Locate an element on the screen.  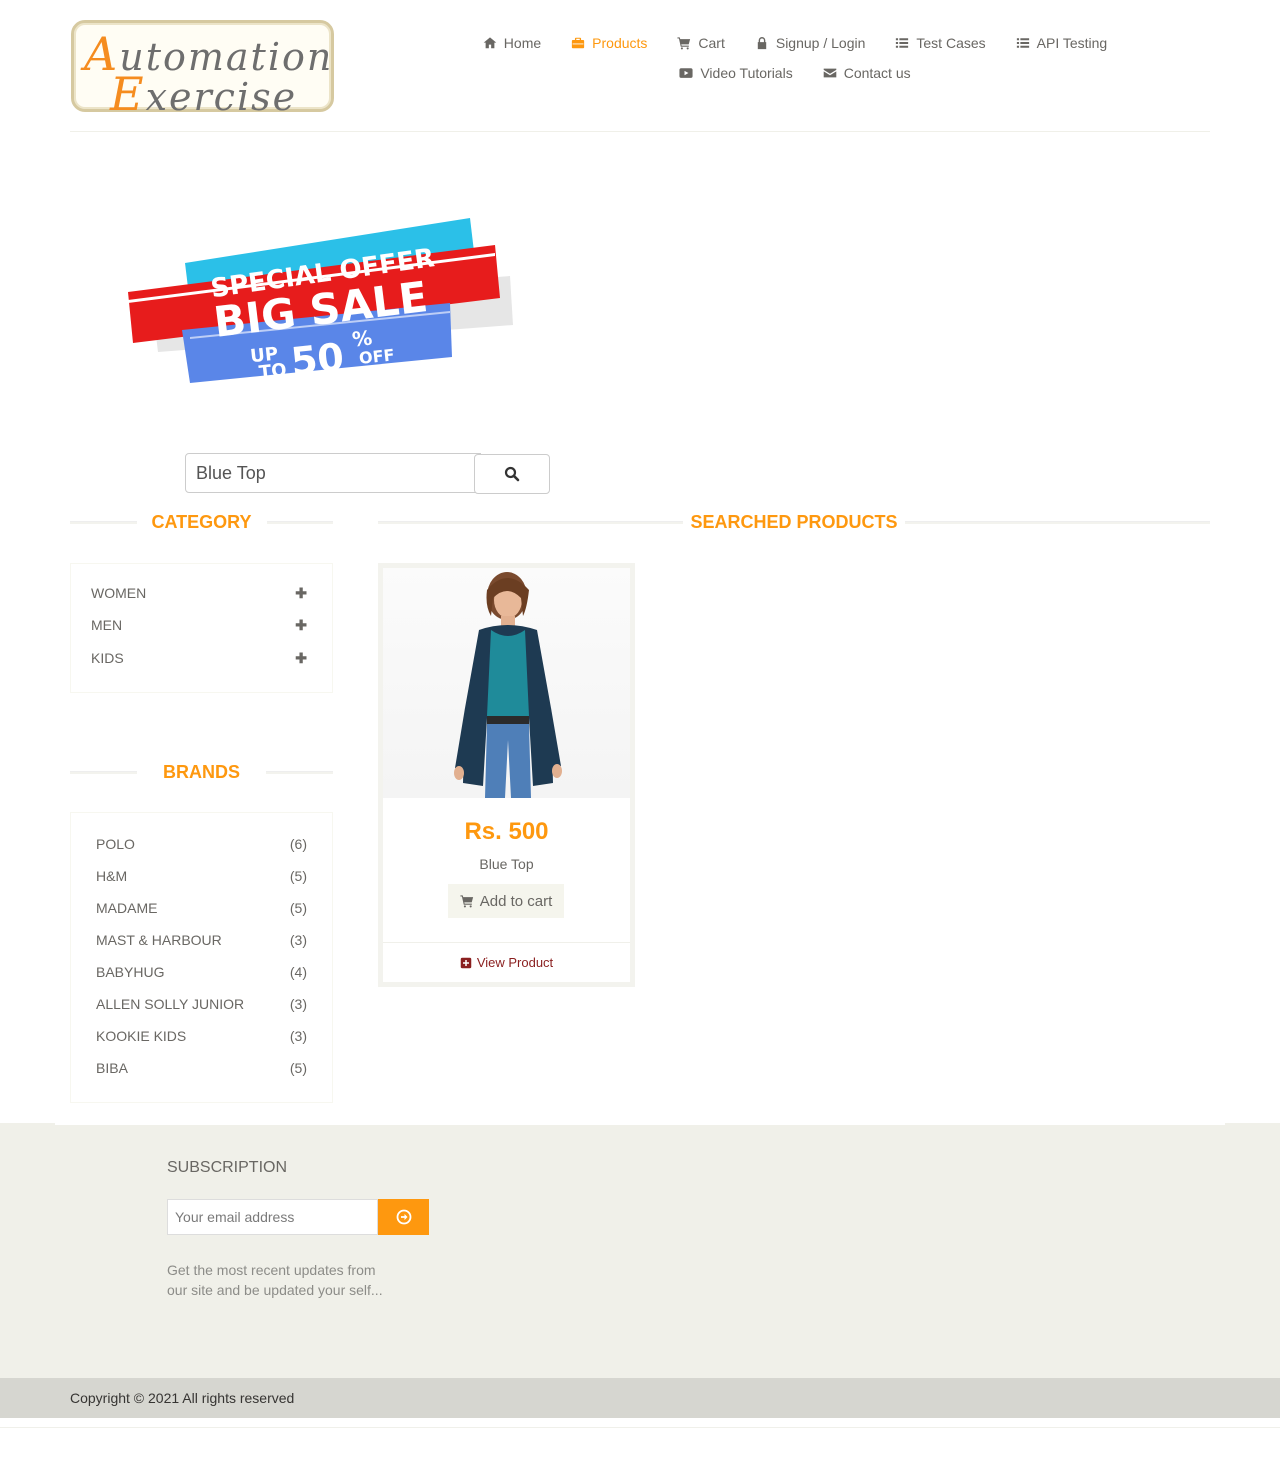
nav-label: API Testing is located at coordinates (1072, 43).